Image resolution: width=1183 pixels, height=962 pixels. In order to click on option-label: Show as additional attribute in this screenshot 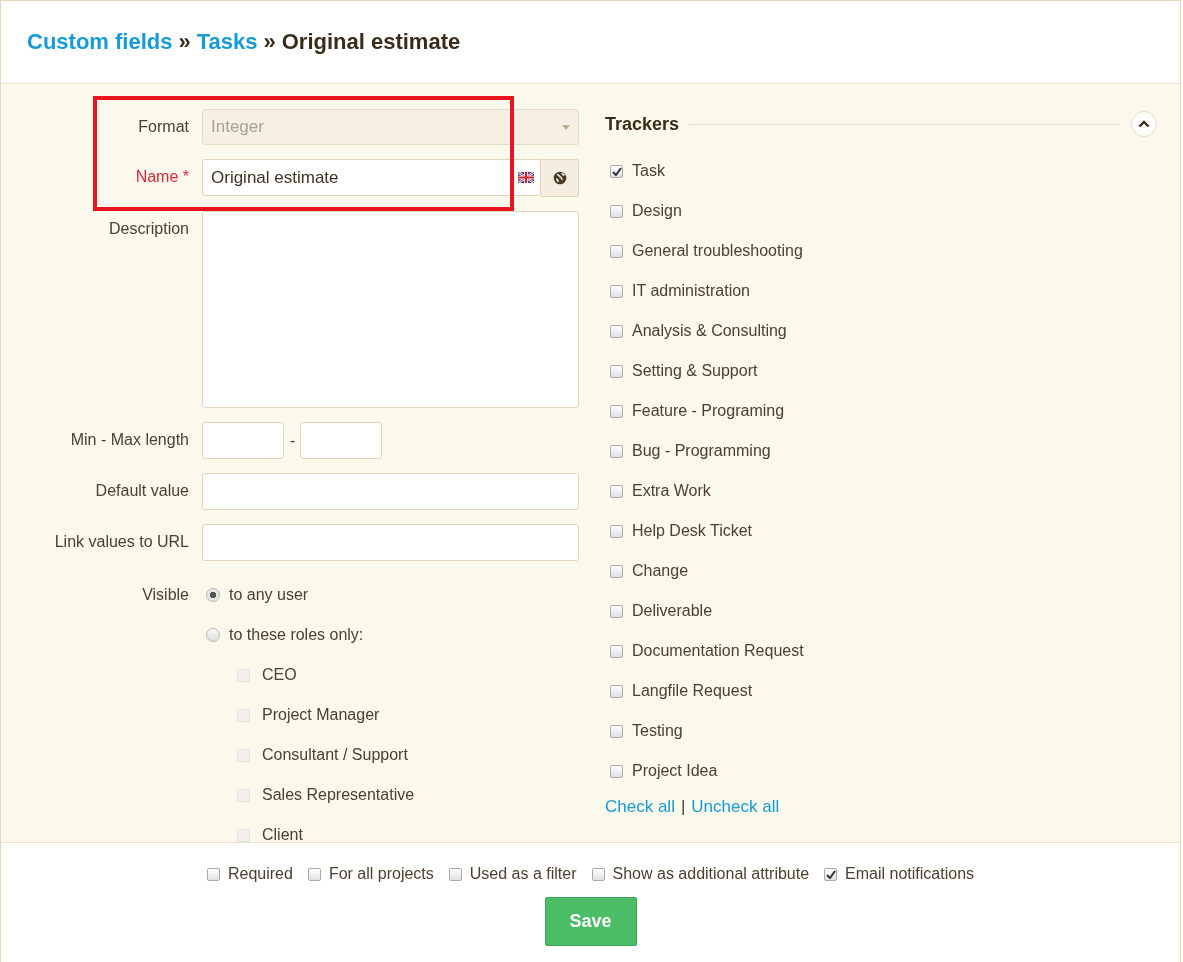, I will do `click(711, 874)`.